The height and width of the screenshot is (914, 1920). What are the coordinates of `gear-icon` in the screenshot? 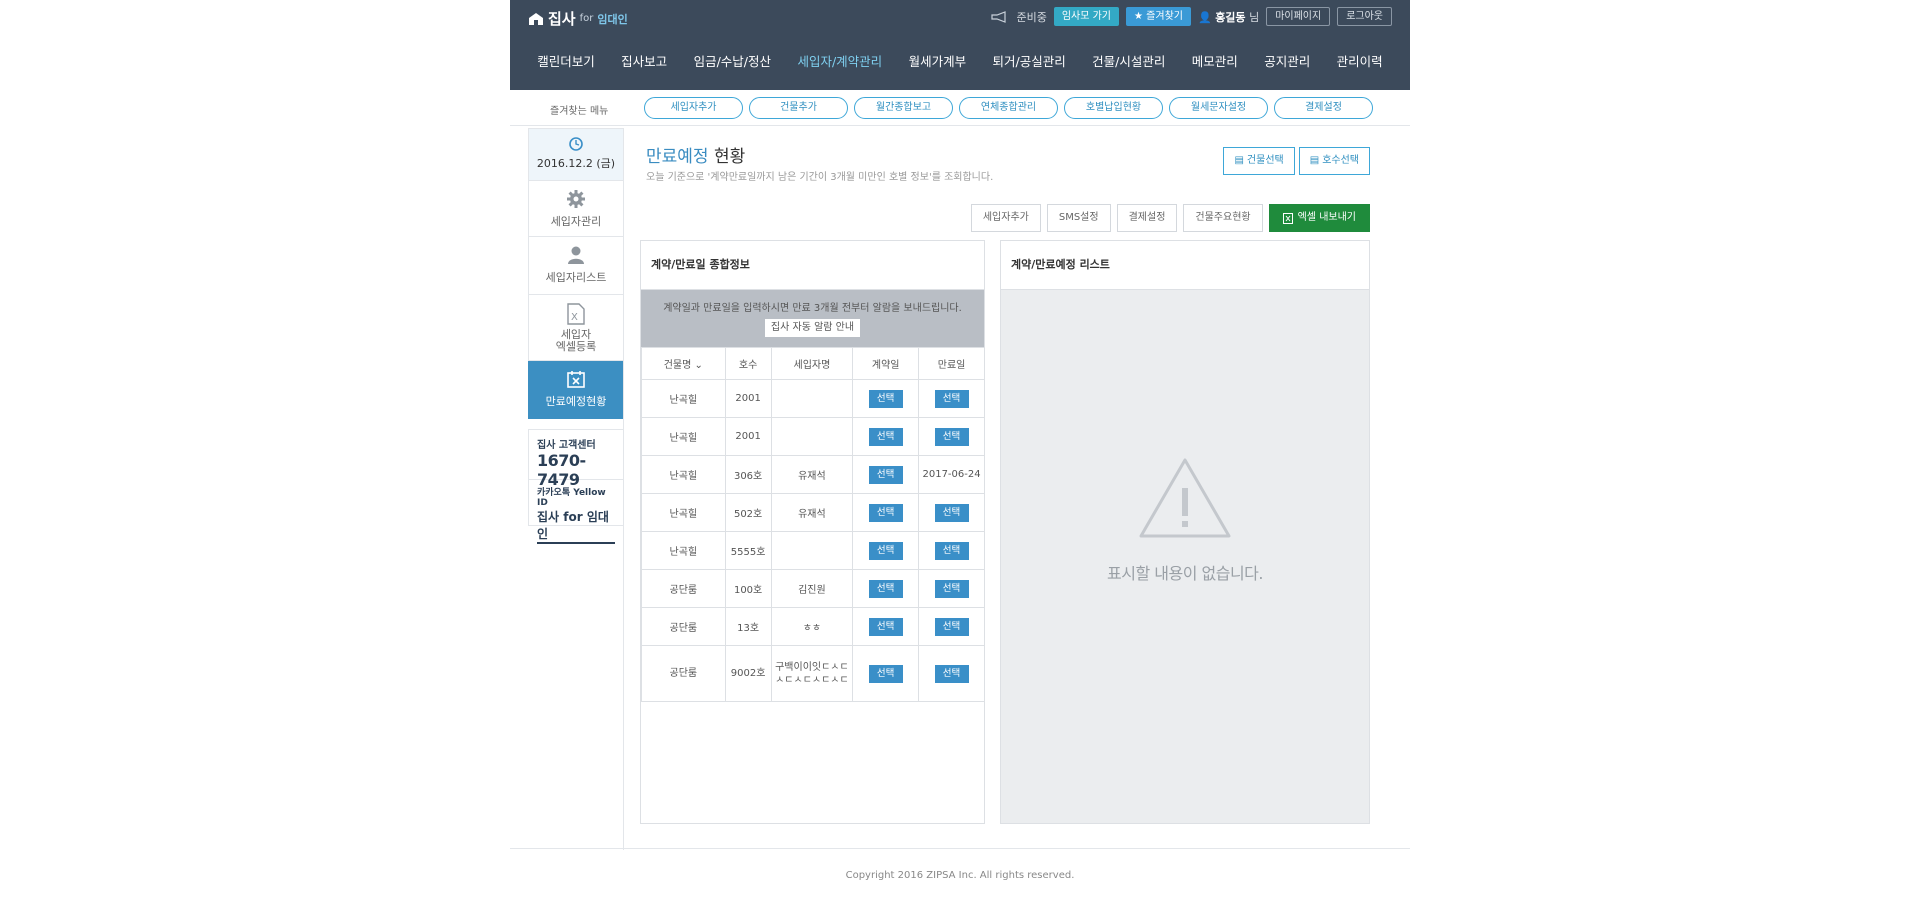 It's located at (576, 199).